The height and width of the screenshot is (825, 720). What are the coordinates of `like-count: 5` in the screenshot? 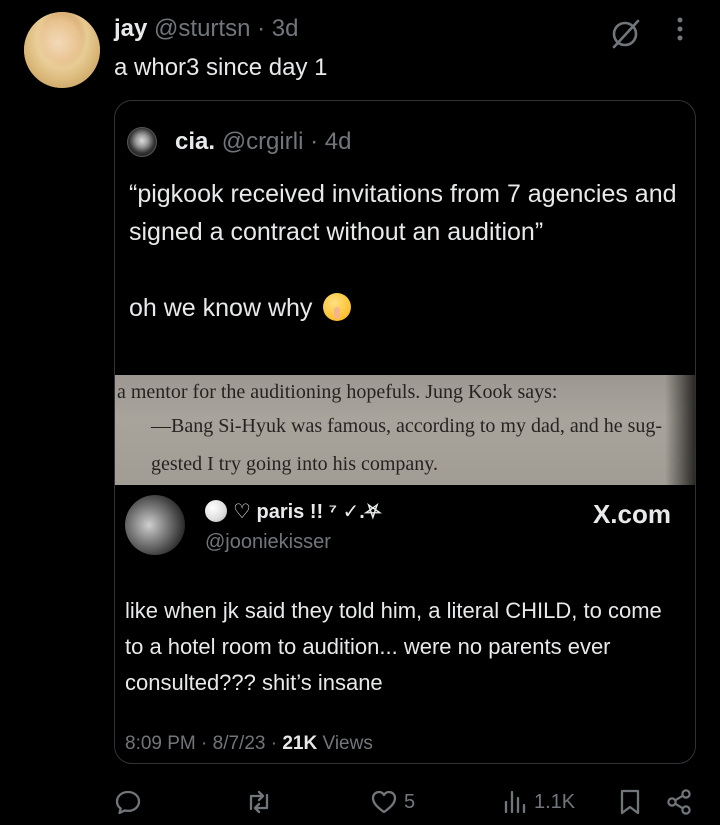 It's located at (410, 801).